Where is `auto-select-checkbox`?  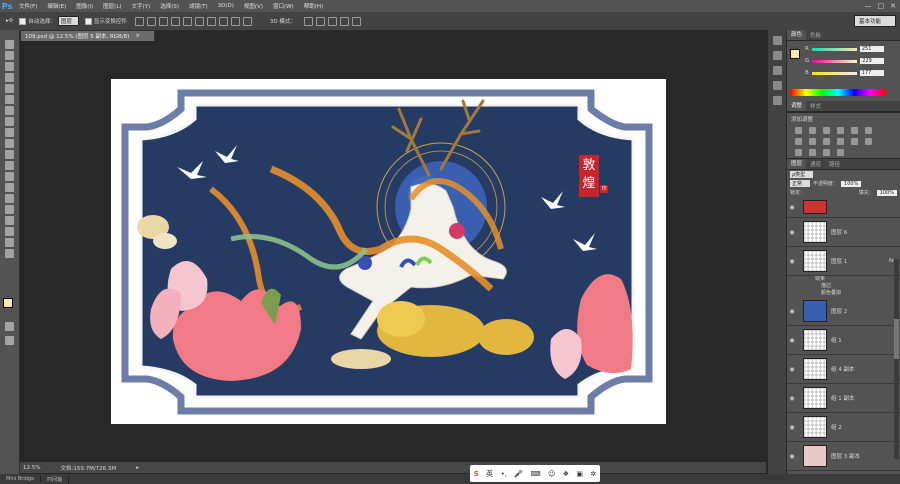
auto-select-checkbox is located at coordinates (23, 21).